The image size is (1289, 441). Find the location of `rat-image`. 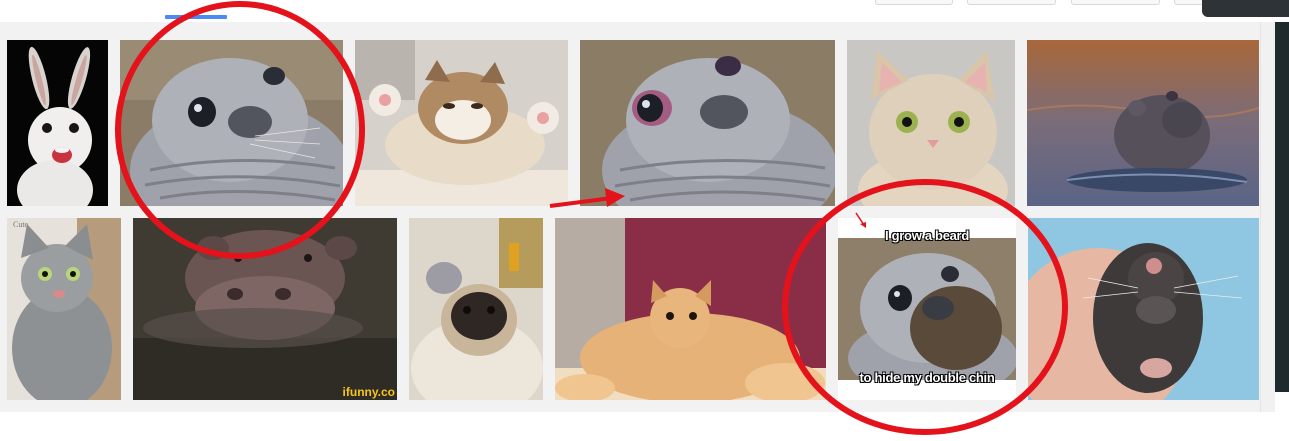

rat-image is located at coordinates (1143, 309).